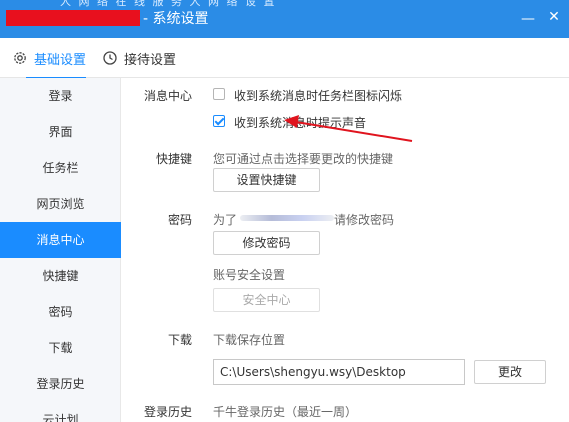 The image size is (569, 422). I want to click on annotation-arrow, so click(348, 128).